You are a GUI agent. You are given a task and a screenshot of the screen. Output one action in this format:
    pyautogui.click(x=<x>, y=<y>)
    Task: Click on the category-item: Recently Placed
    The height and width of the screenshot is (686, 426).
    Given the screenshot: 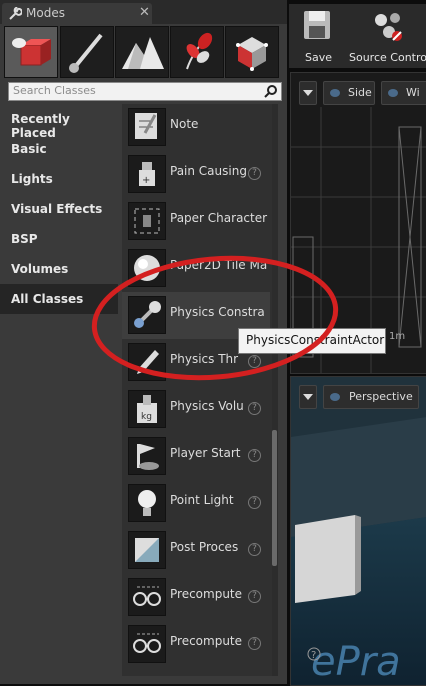 What is the action you would take?
    pyautogui.click(x=59, y=122)
    